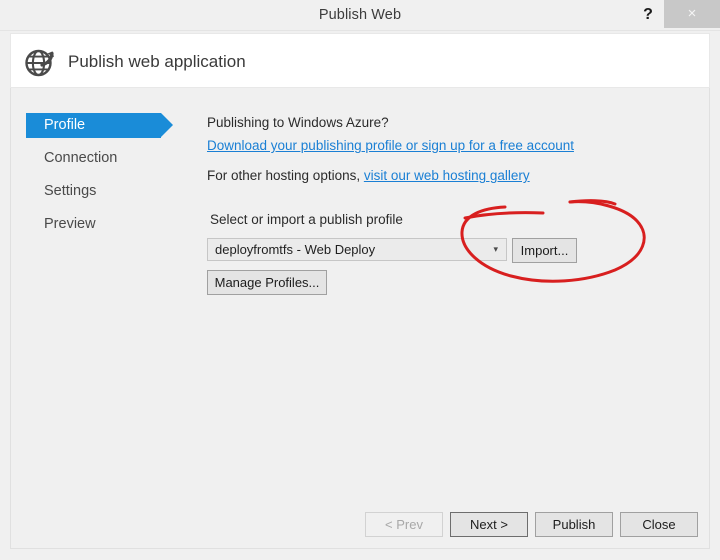 The image size is (720, 560). Describe the element at coordinates (659, 524) in the screenshot. I see `close-button: Close` at that location.